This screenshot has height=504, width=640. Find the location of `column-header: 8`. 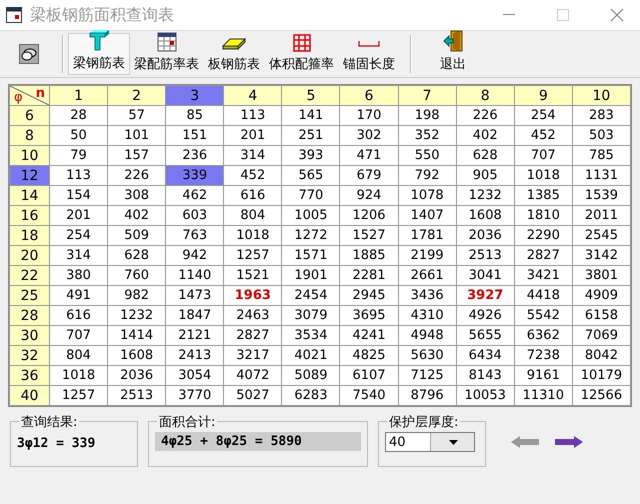

column-header: 8 is located at coordinates (485, 96).